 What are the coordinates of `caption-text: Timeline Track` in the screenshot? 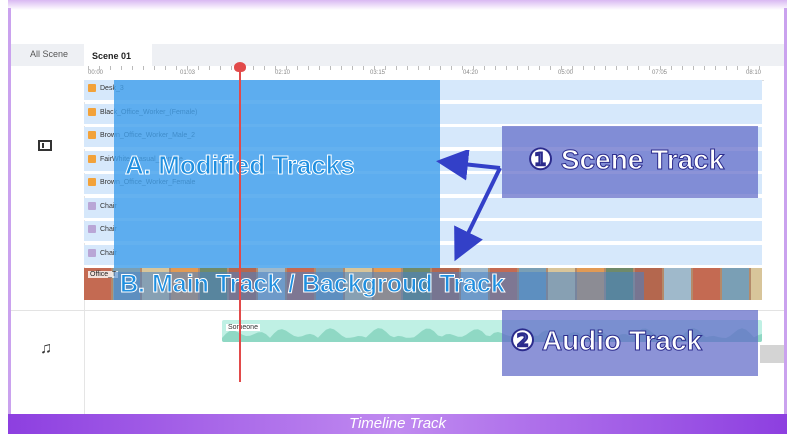 It's located at (397, 423).